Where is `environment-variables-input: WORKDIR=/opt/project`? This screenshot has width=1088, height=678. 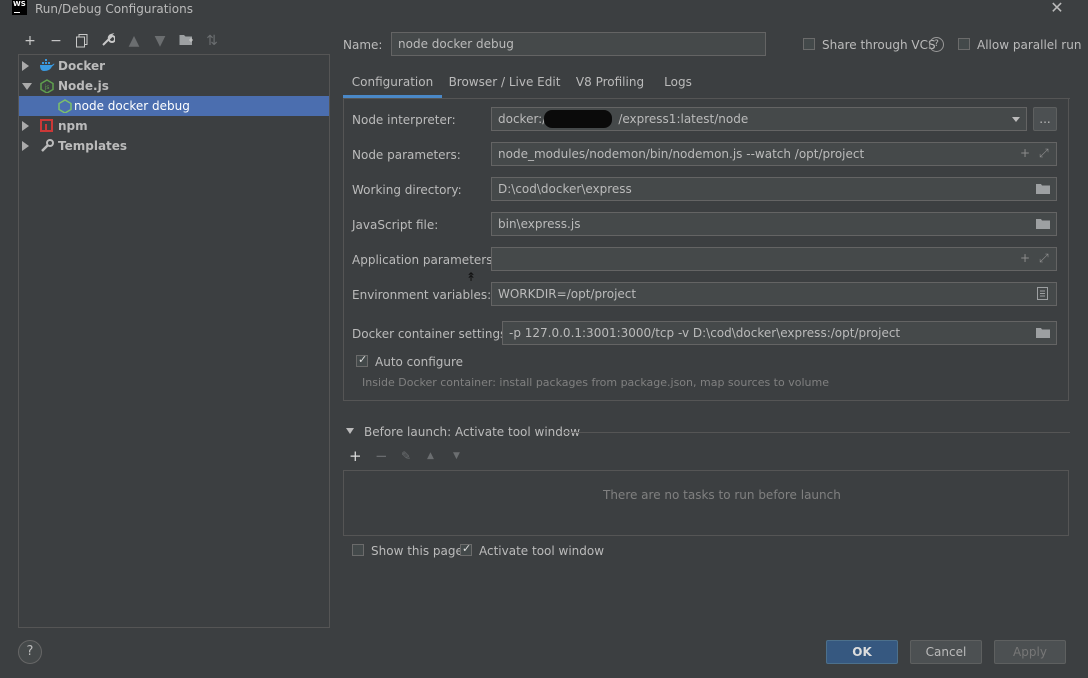 environment-variables-input: WORKDIR=/opt/project is located at coordinates (774, 294).